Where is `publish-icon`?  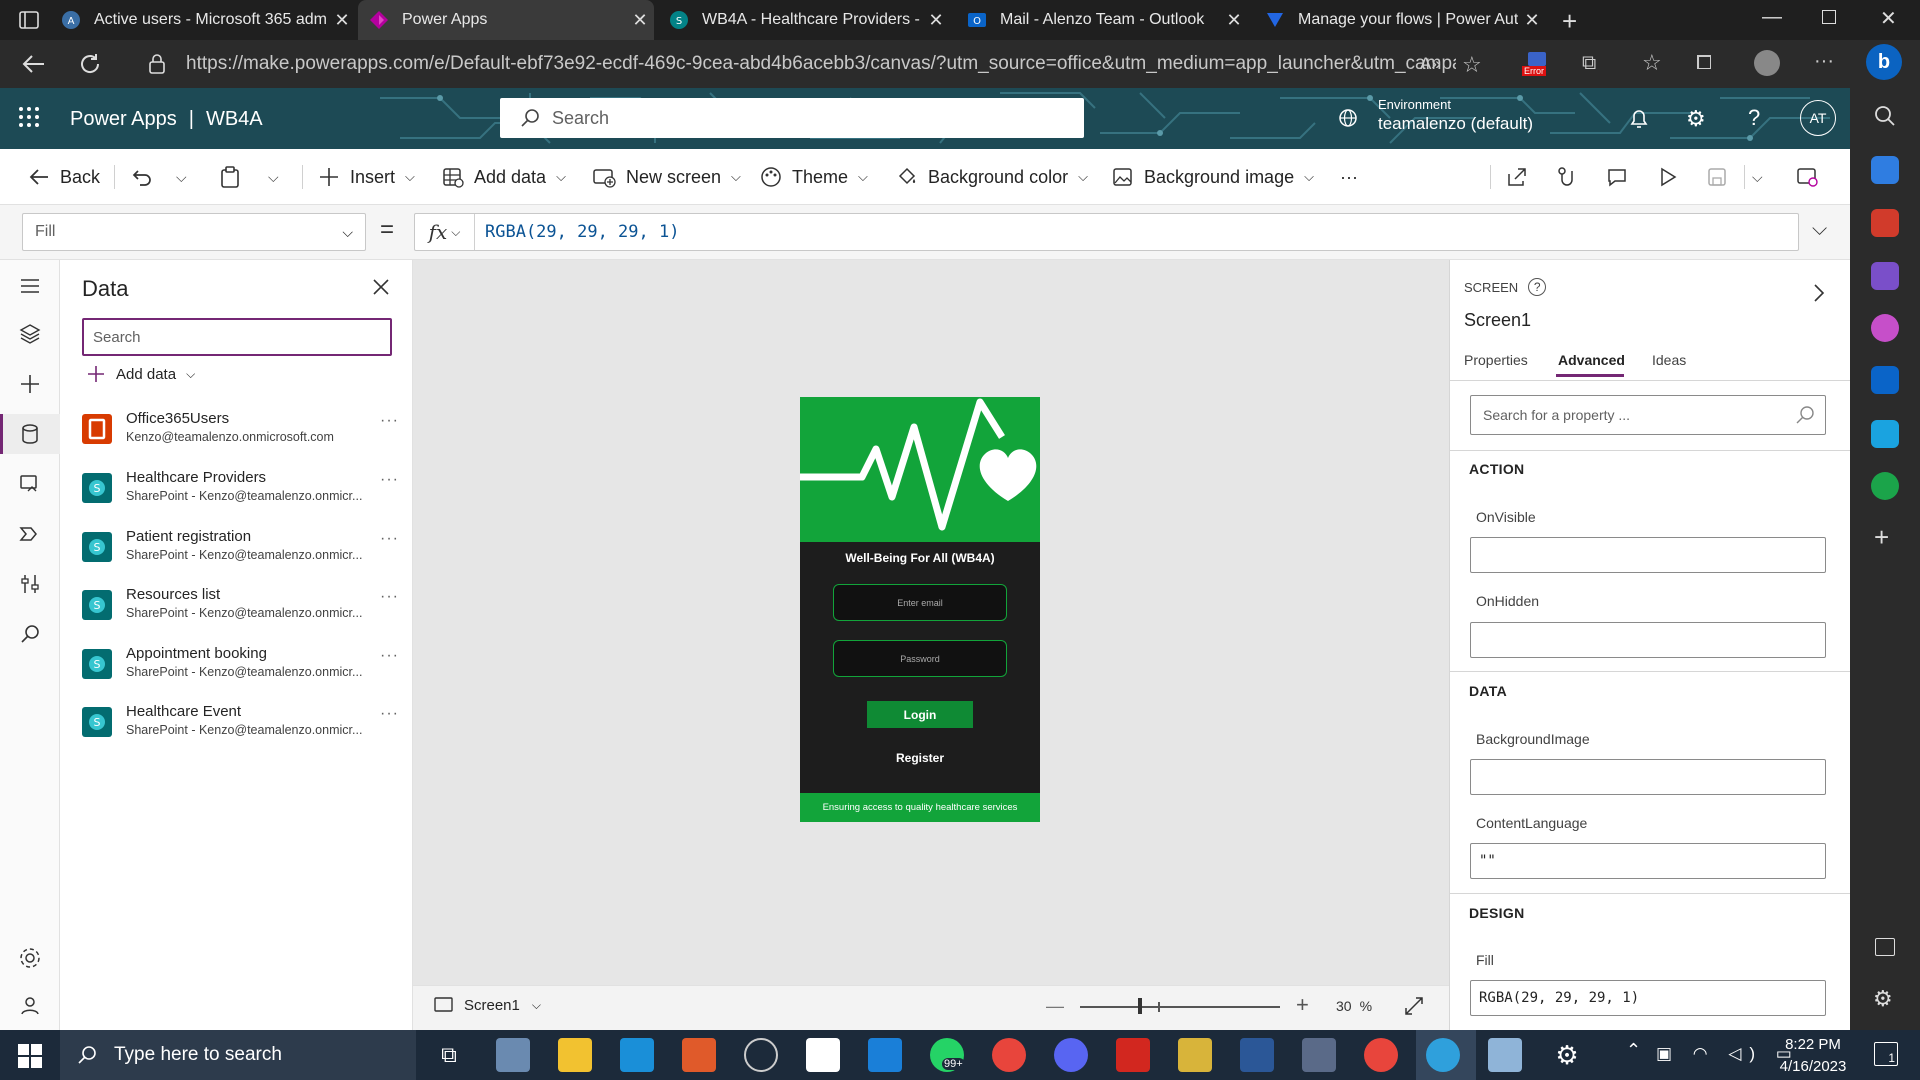 publish-icon is located at coordinates (1812, 177).